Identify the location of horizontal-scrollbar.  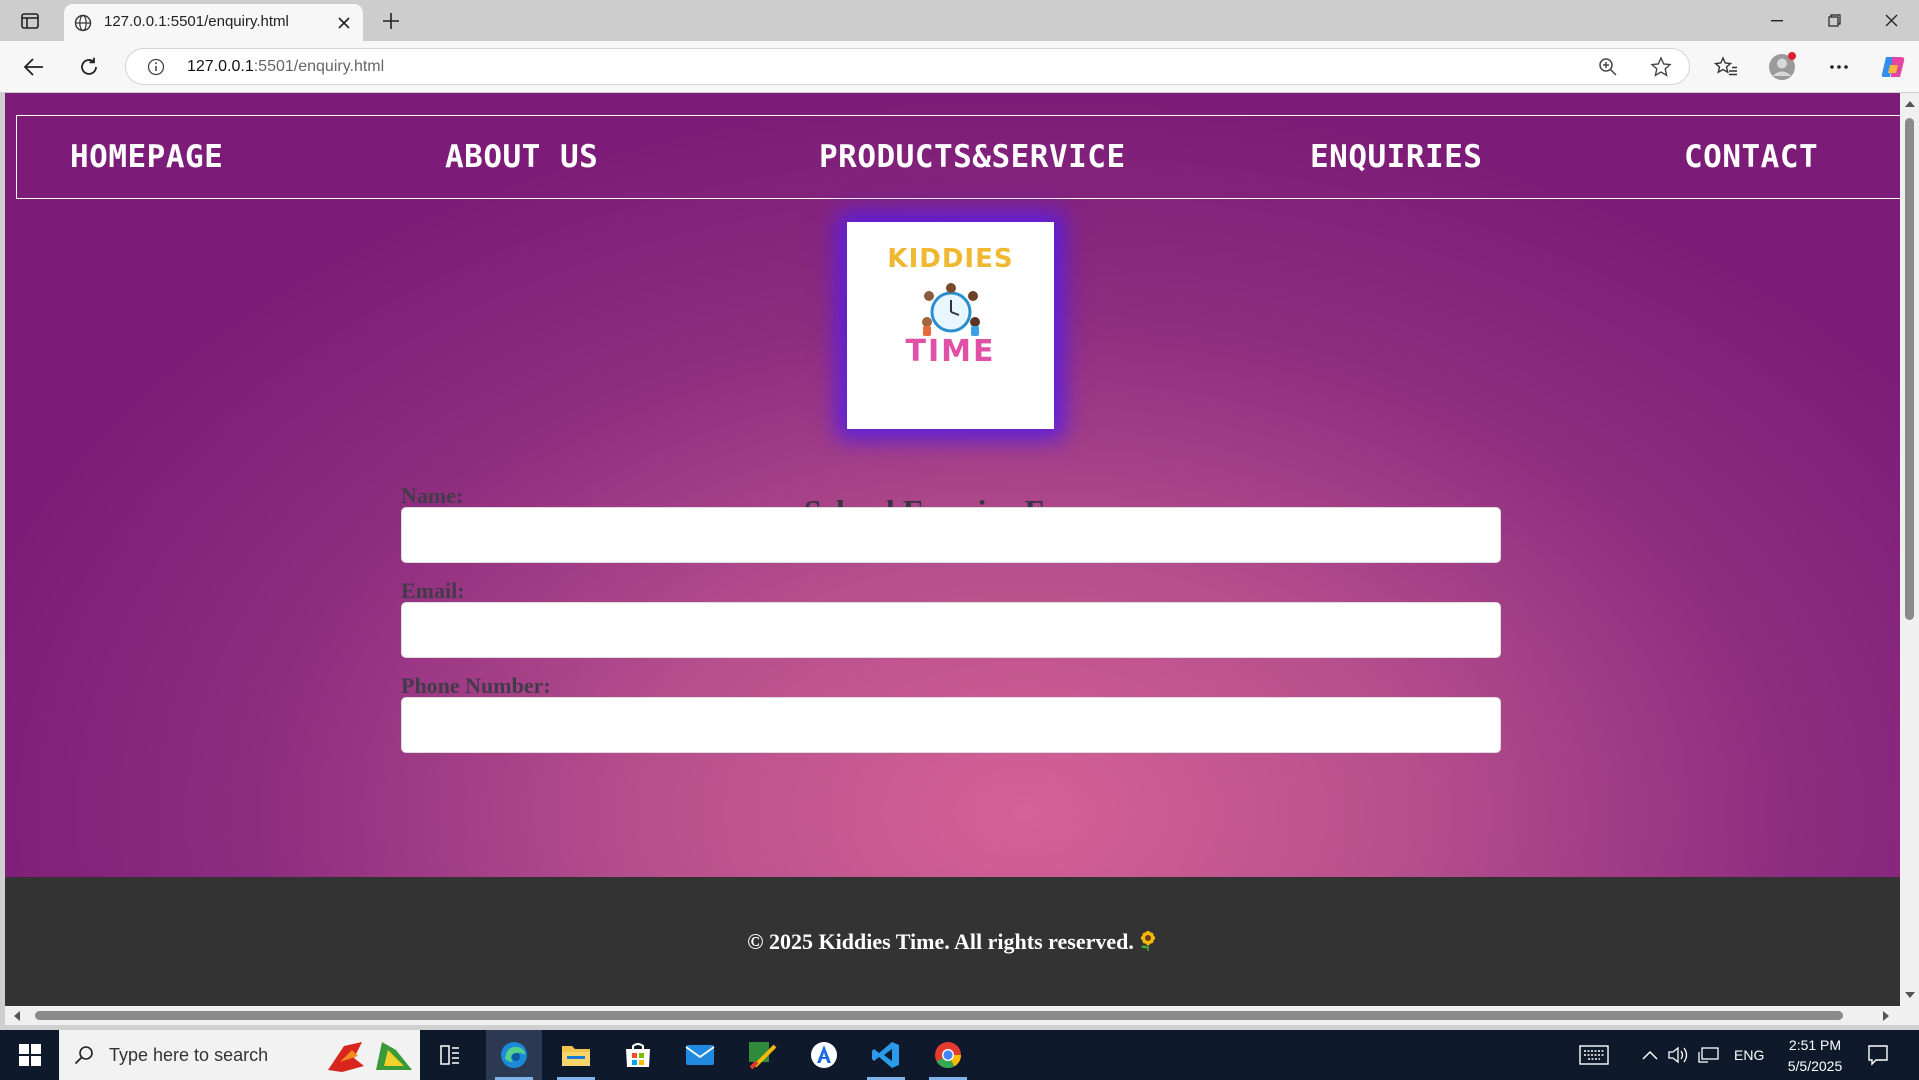
(952, 1015).